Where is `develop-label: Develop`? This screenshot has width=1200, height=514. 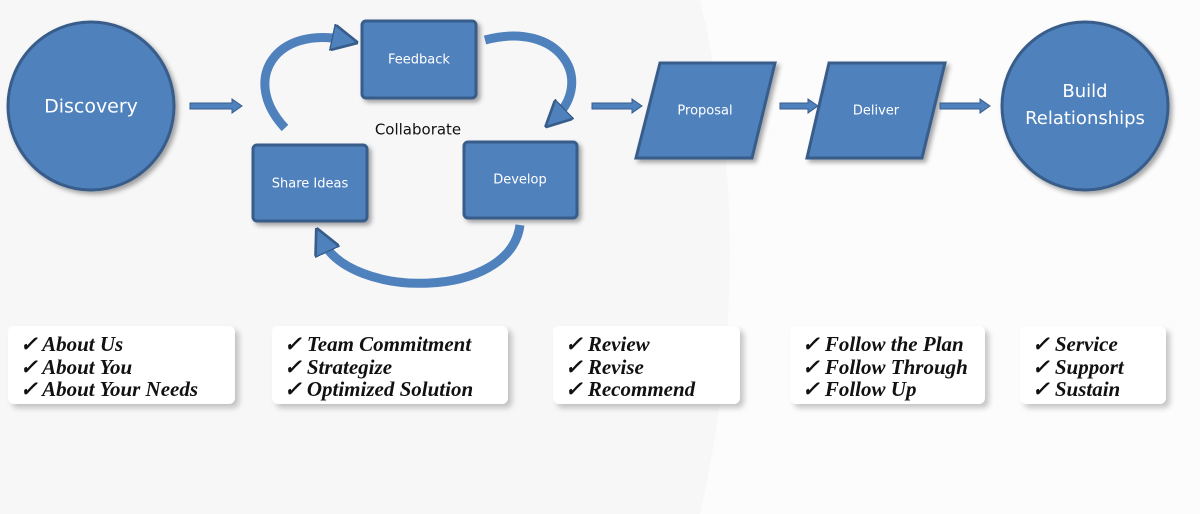
develop-label: Develop is located at coordinates (520, 180).